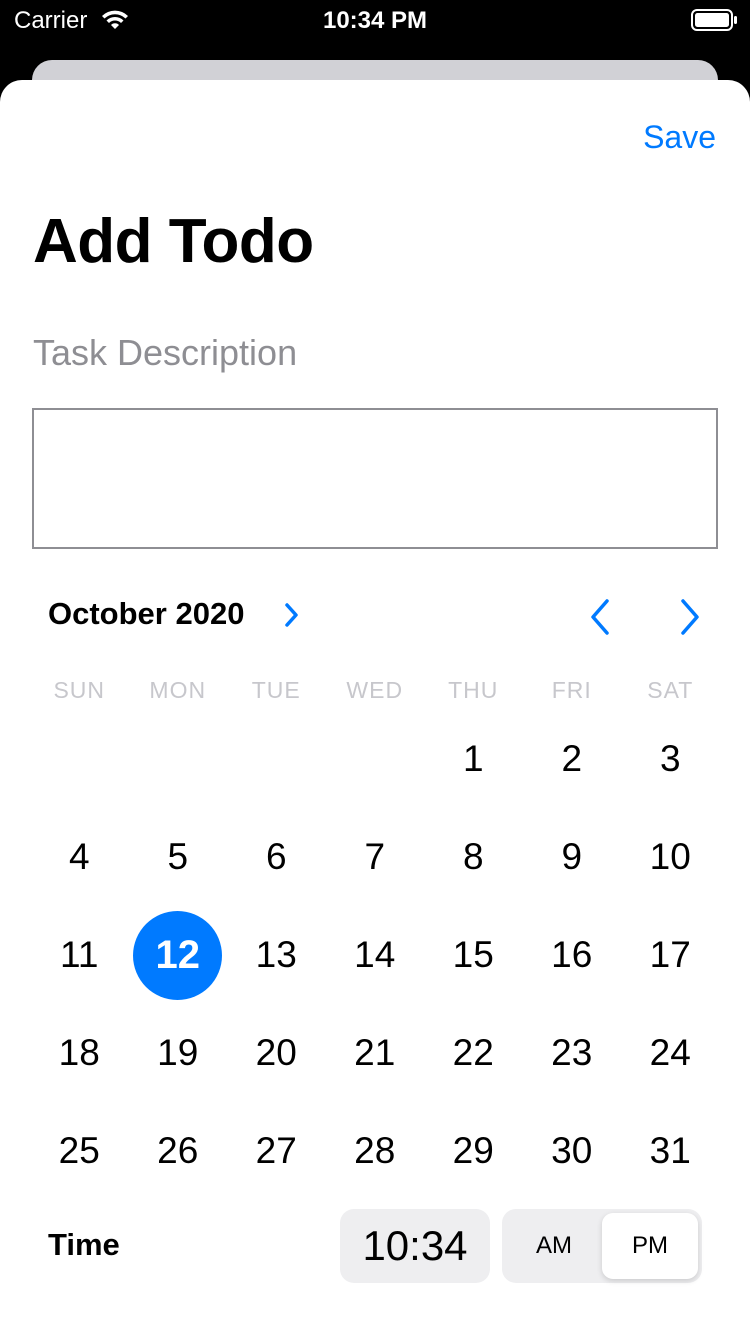 Image resolution: width=750 pixels, height=1334 pixels. Describe the element at coordinates (292, 617) in the screenshot. I see `chevron-right-icon` at that location.